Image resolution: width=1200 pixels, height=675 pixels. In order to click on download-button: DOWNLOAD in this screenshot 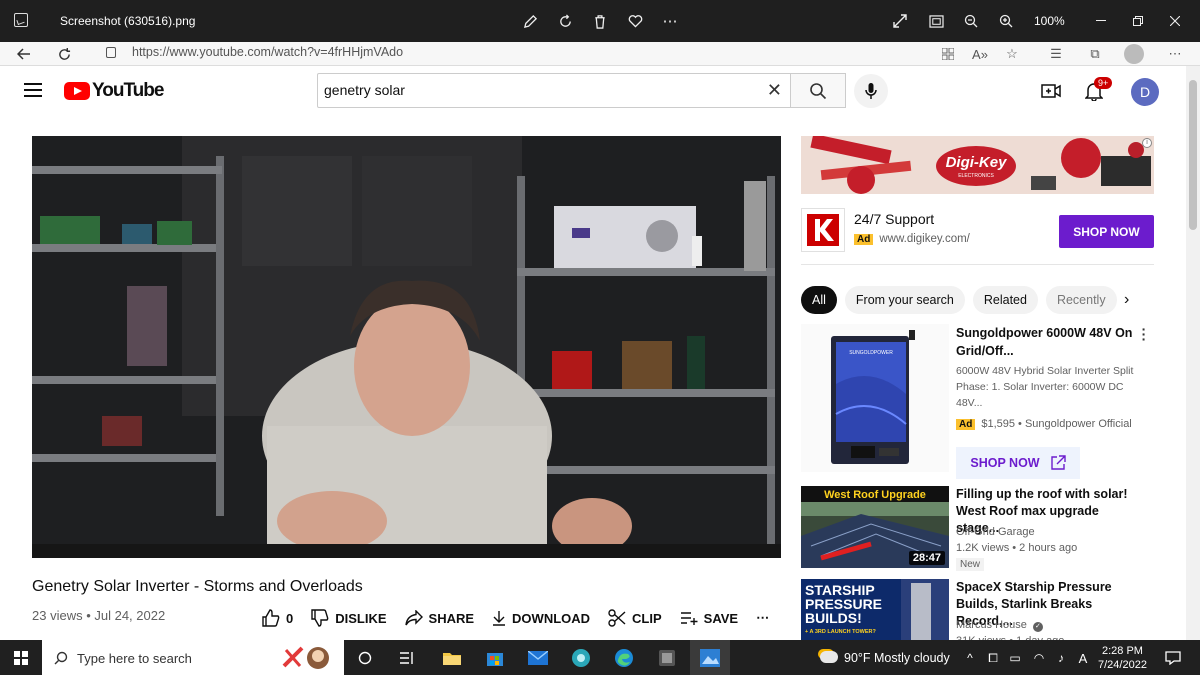, I will do `click(541, 618)`.